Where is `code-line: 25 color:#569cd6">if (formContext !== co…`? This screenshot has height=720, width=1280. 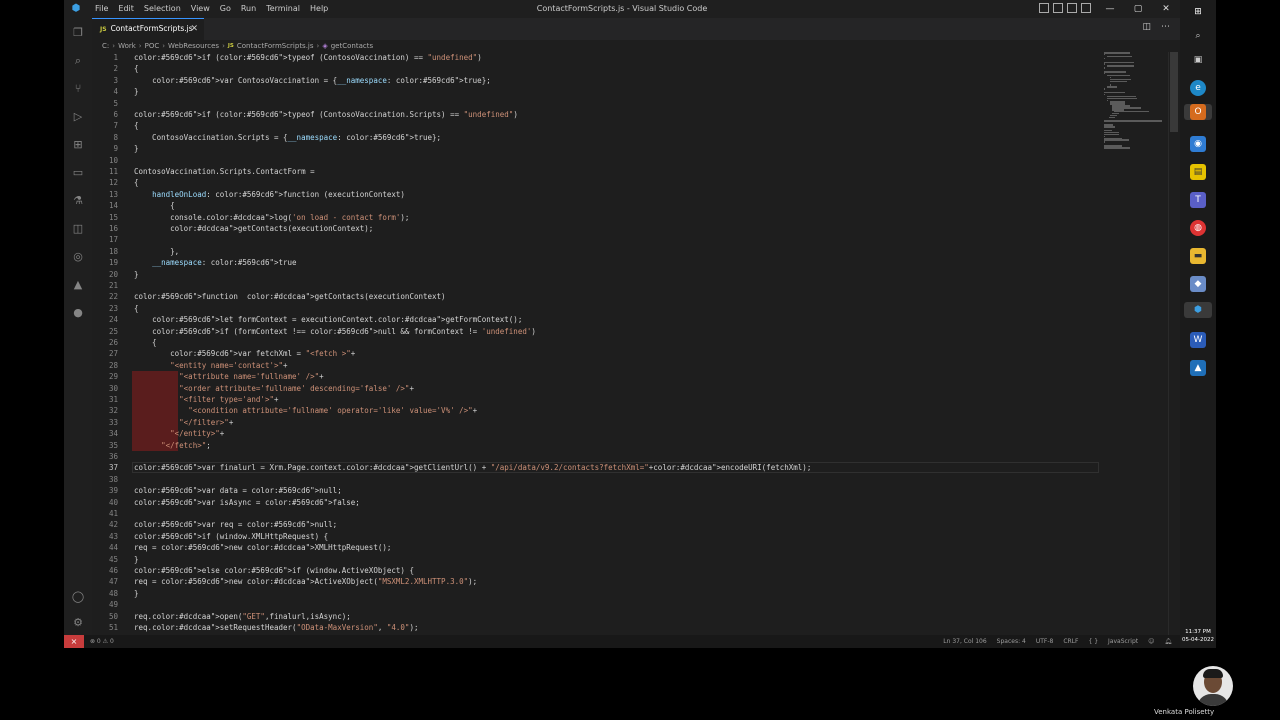
code-line: 25 color:#569cd6">if (formContext !== co… is located at coordinates (597, 331).